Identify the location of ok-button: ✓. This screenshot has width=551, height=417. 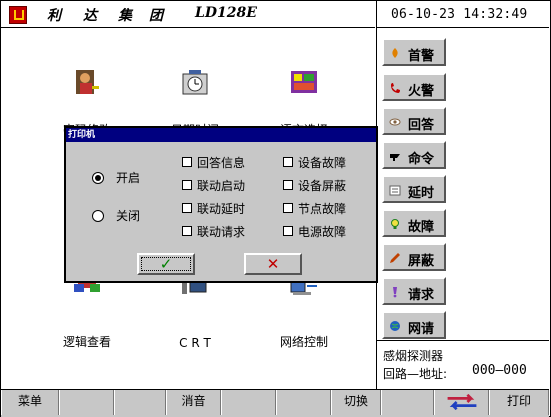
(166, 264).